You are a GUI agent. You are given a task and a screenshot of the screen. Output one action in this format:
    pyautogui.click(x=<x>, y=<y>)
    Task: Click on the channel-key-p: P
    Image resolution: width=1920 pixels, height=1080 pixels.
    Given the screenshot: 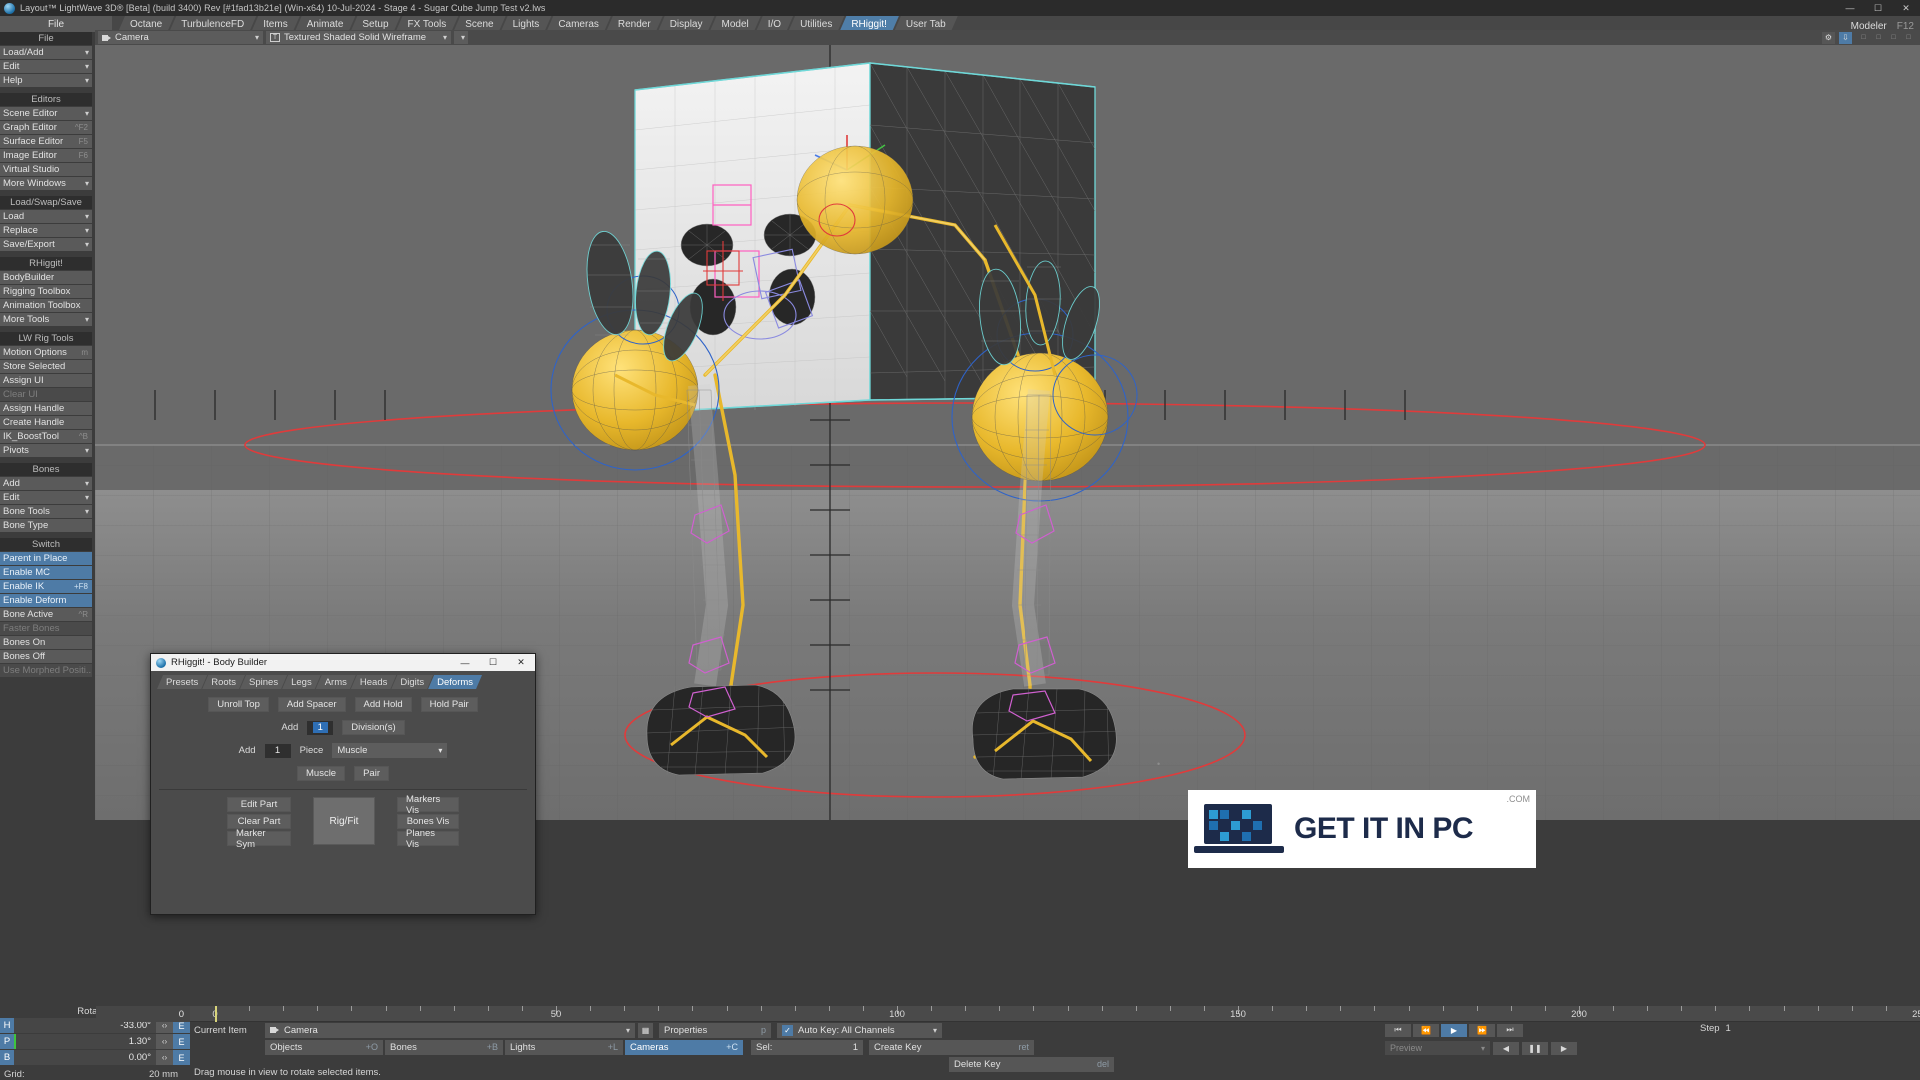 What is the action you would take?
    pyautogui.click(x=7, y=1041)
    